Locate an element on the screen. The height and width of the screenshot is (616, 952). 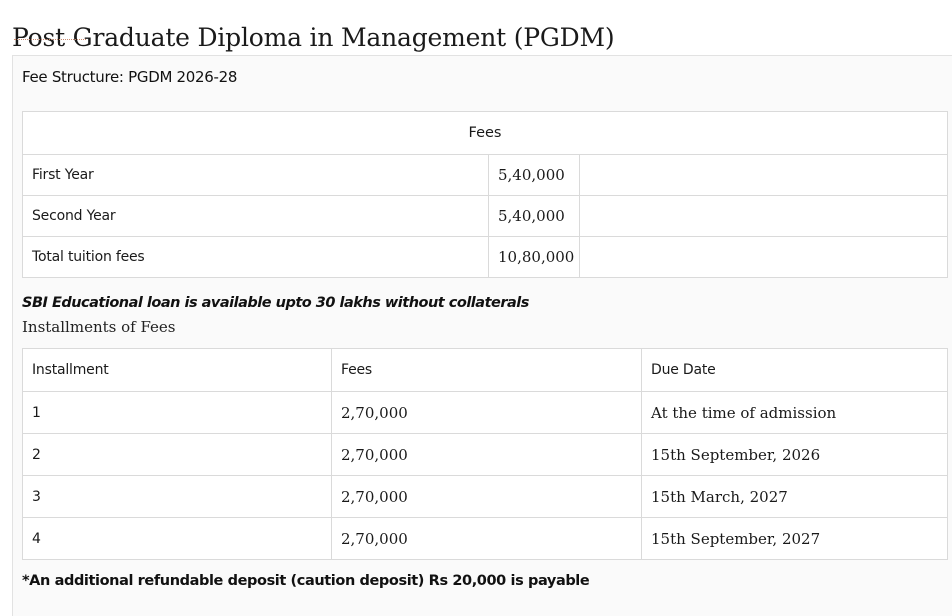
table-row: 3 2,70,000 15th March, 2027 is located at coordinates (485, 496).